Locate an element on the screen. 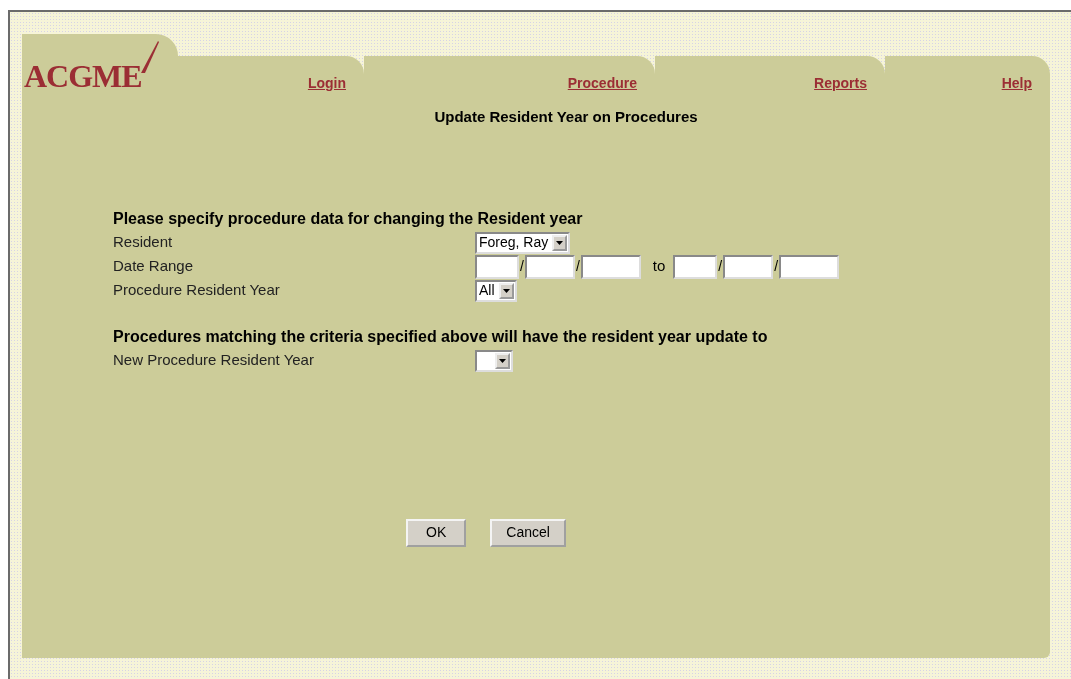  field-label: New Procedure Resident Year is located at coordinates (214, 360).